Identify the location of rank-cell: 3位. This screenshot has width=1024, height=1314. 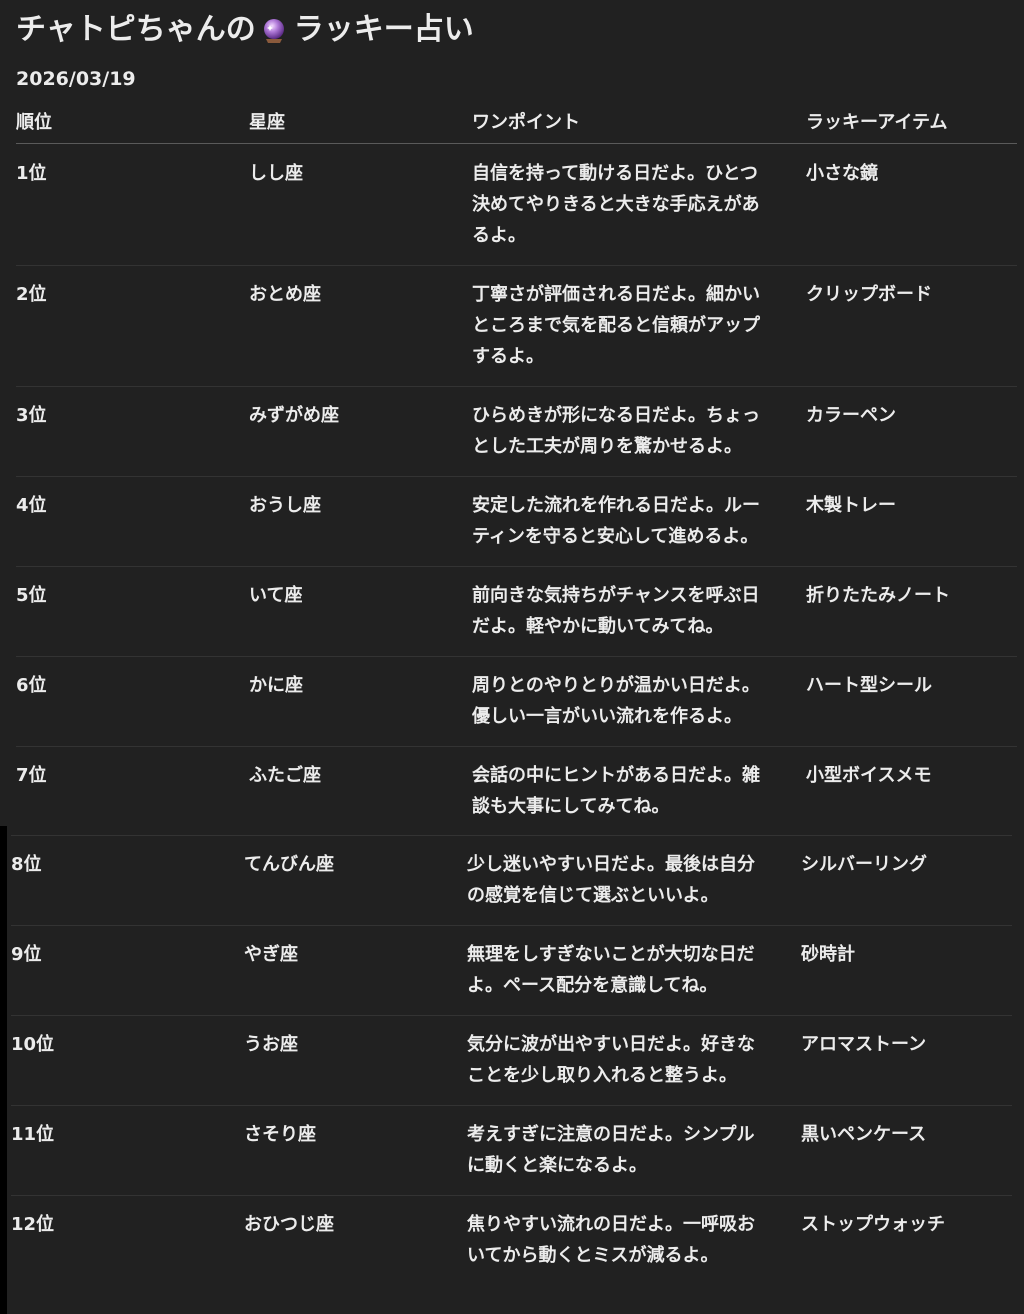
(31, 415).